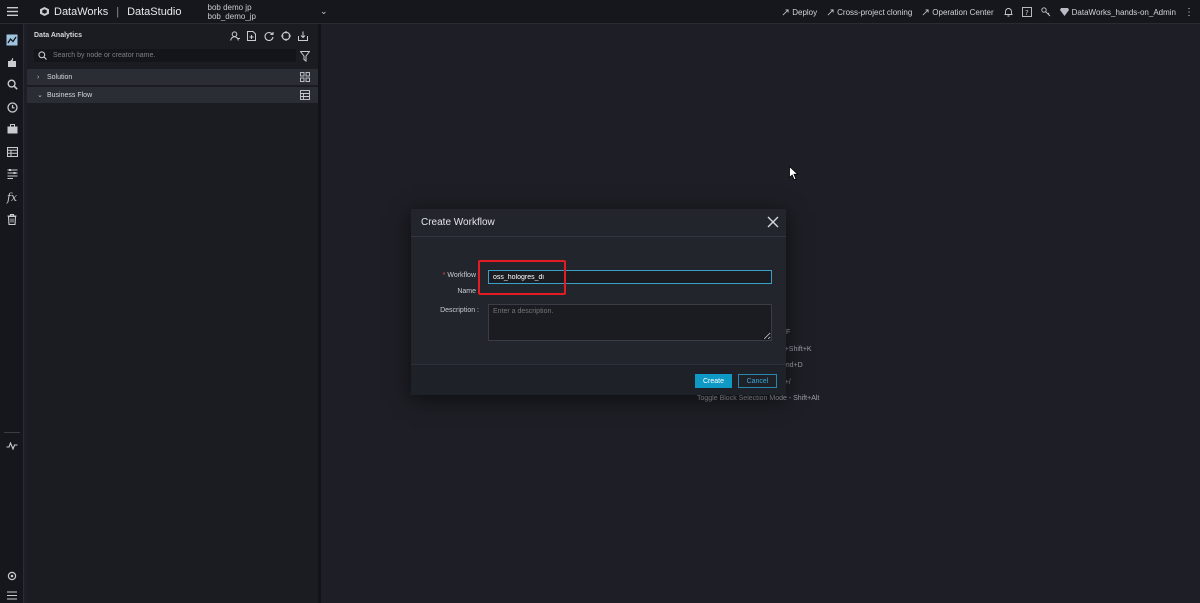 Image resolution: width=1200 pixels, height=603 pixels. Describe the element at coordinates (757, 381) in the screenshot. I see `cancel-button: Cancel` at that location.